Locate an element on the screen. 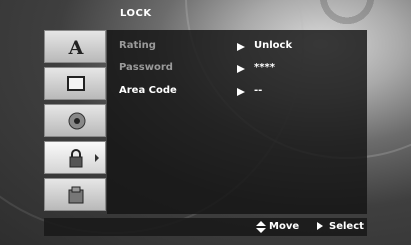  setting-row-area-code: Area Code -- is located at coordinates (239, 93).